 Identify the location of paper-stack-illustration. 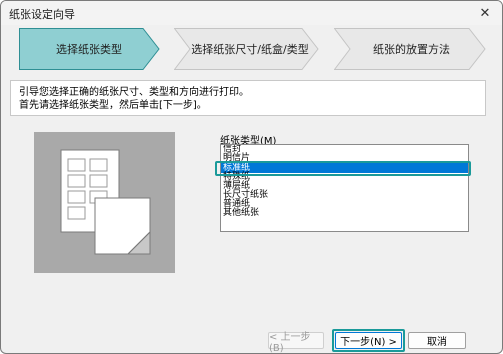
(105, 202).